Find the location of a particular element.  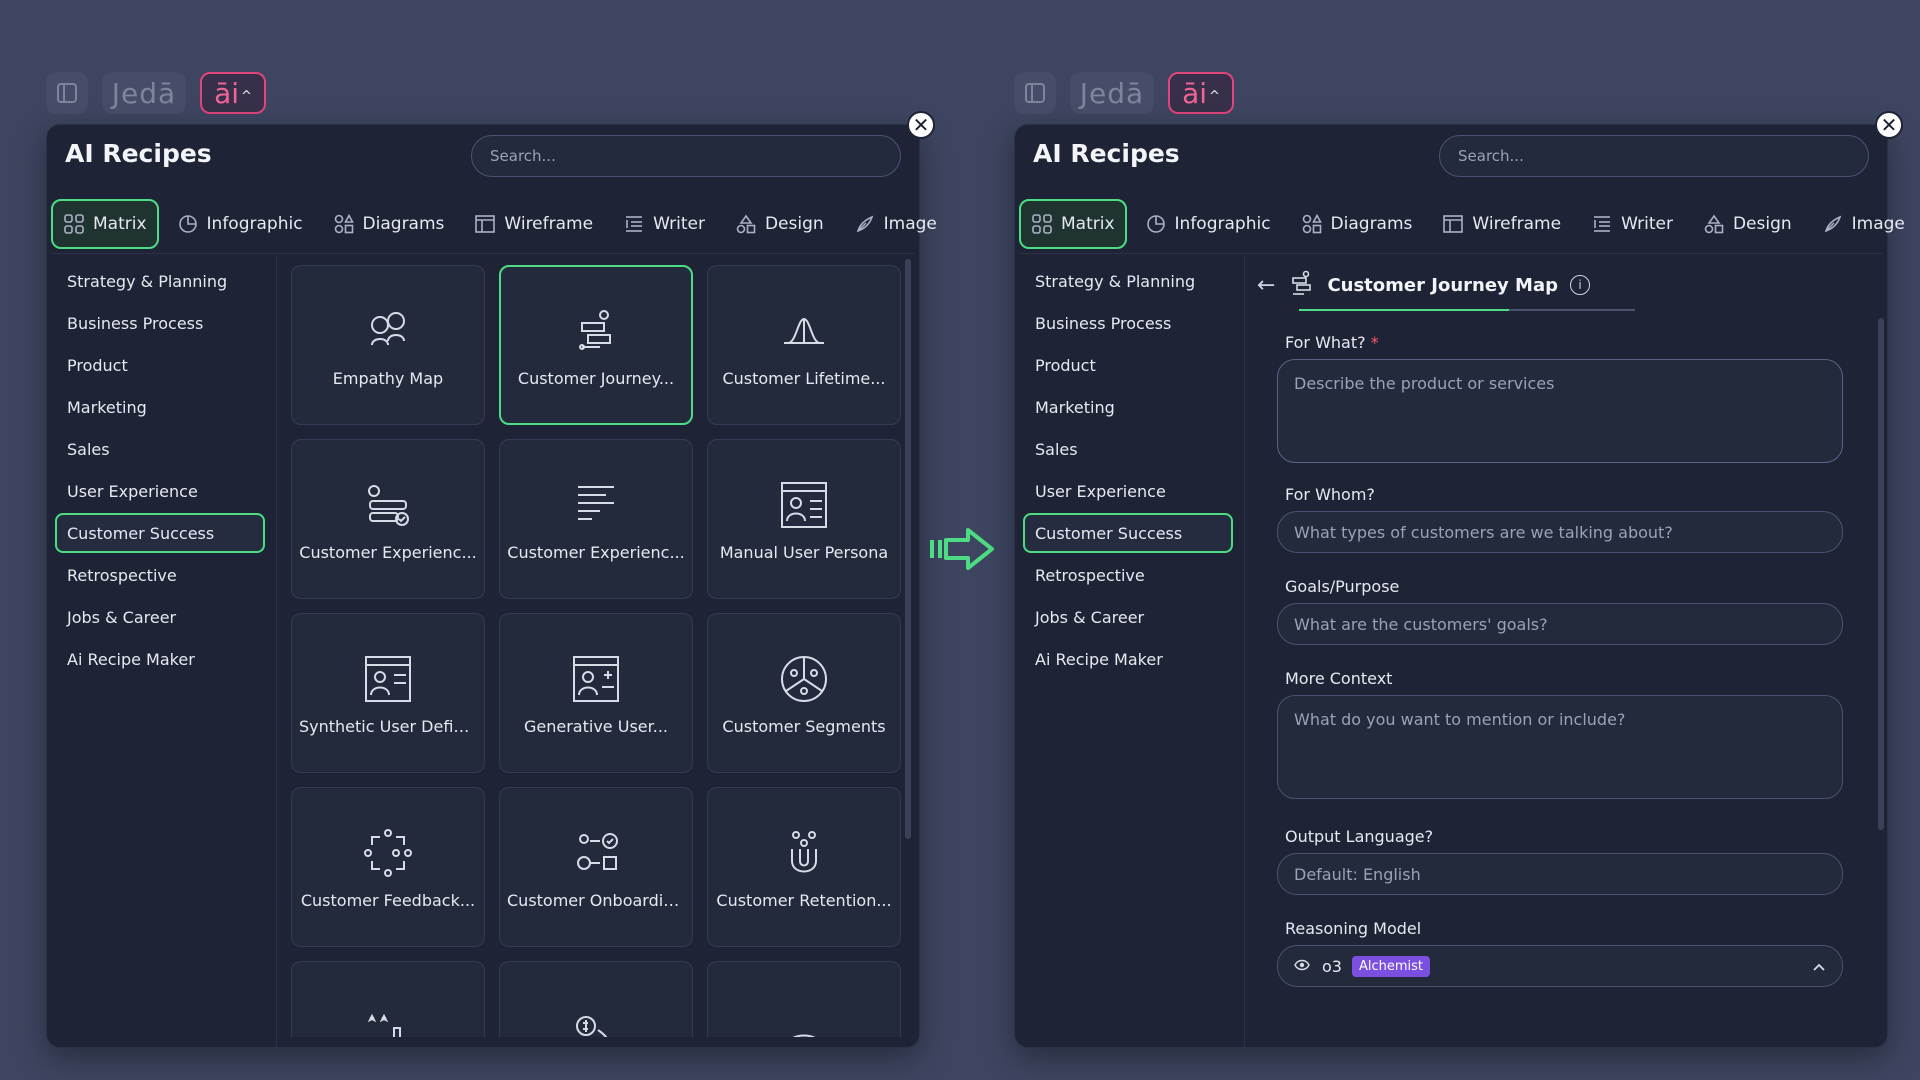

recipe-card-dome is located at coordinates (804, 999).